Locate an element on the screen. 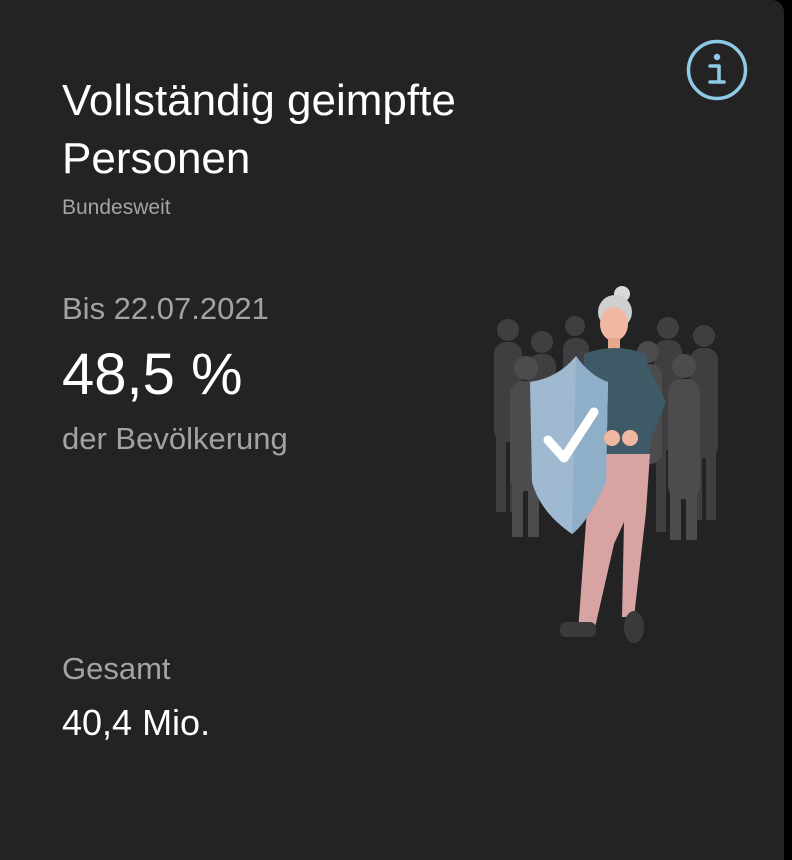 This screenshot has height=860, width=792. total-label: Gesamt is located at coordinates (116, 668).